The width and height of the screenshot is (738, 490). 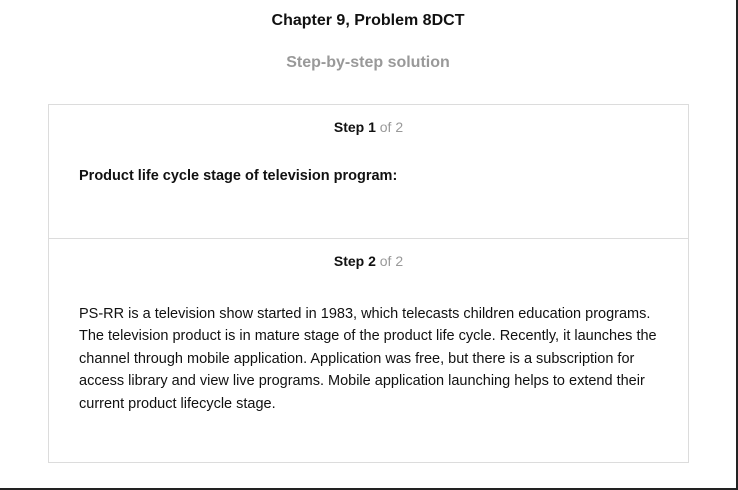 I want to click on solution-heading: Step-by-step solution, so click(x=368, y=62).